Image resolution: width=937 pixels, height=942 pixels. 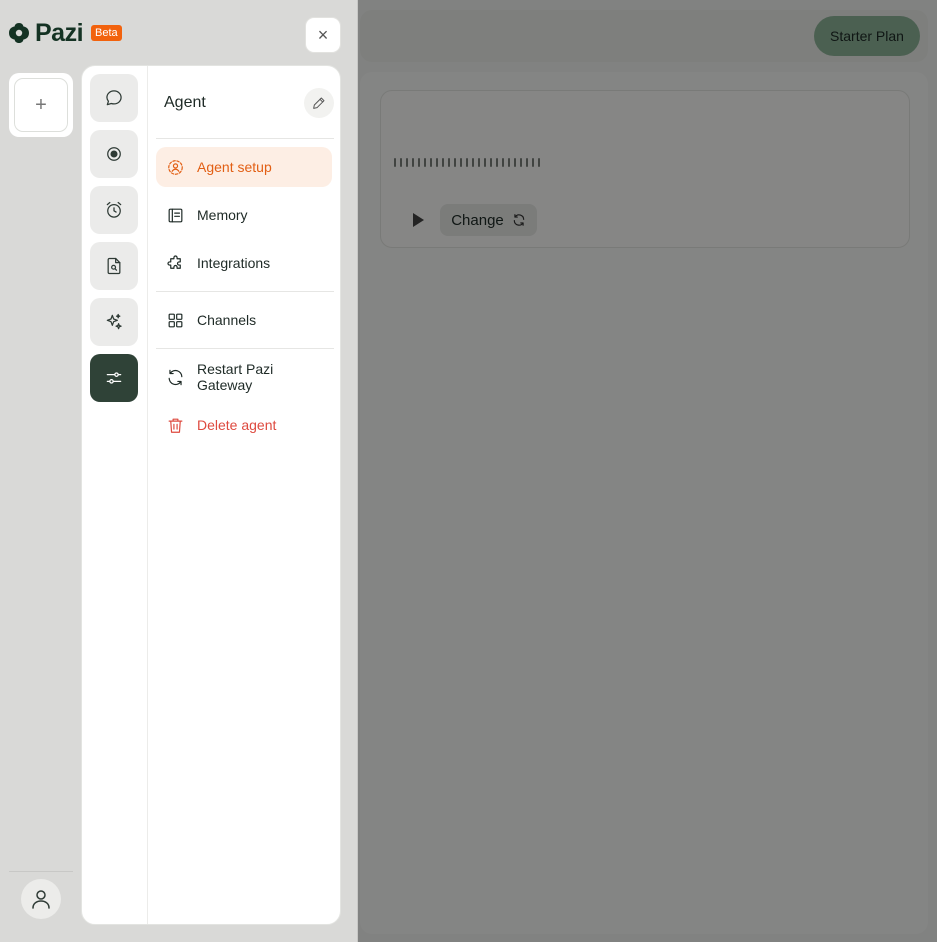 I want to click on rail-item-settings, so click(x=114, y=378).